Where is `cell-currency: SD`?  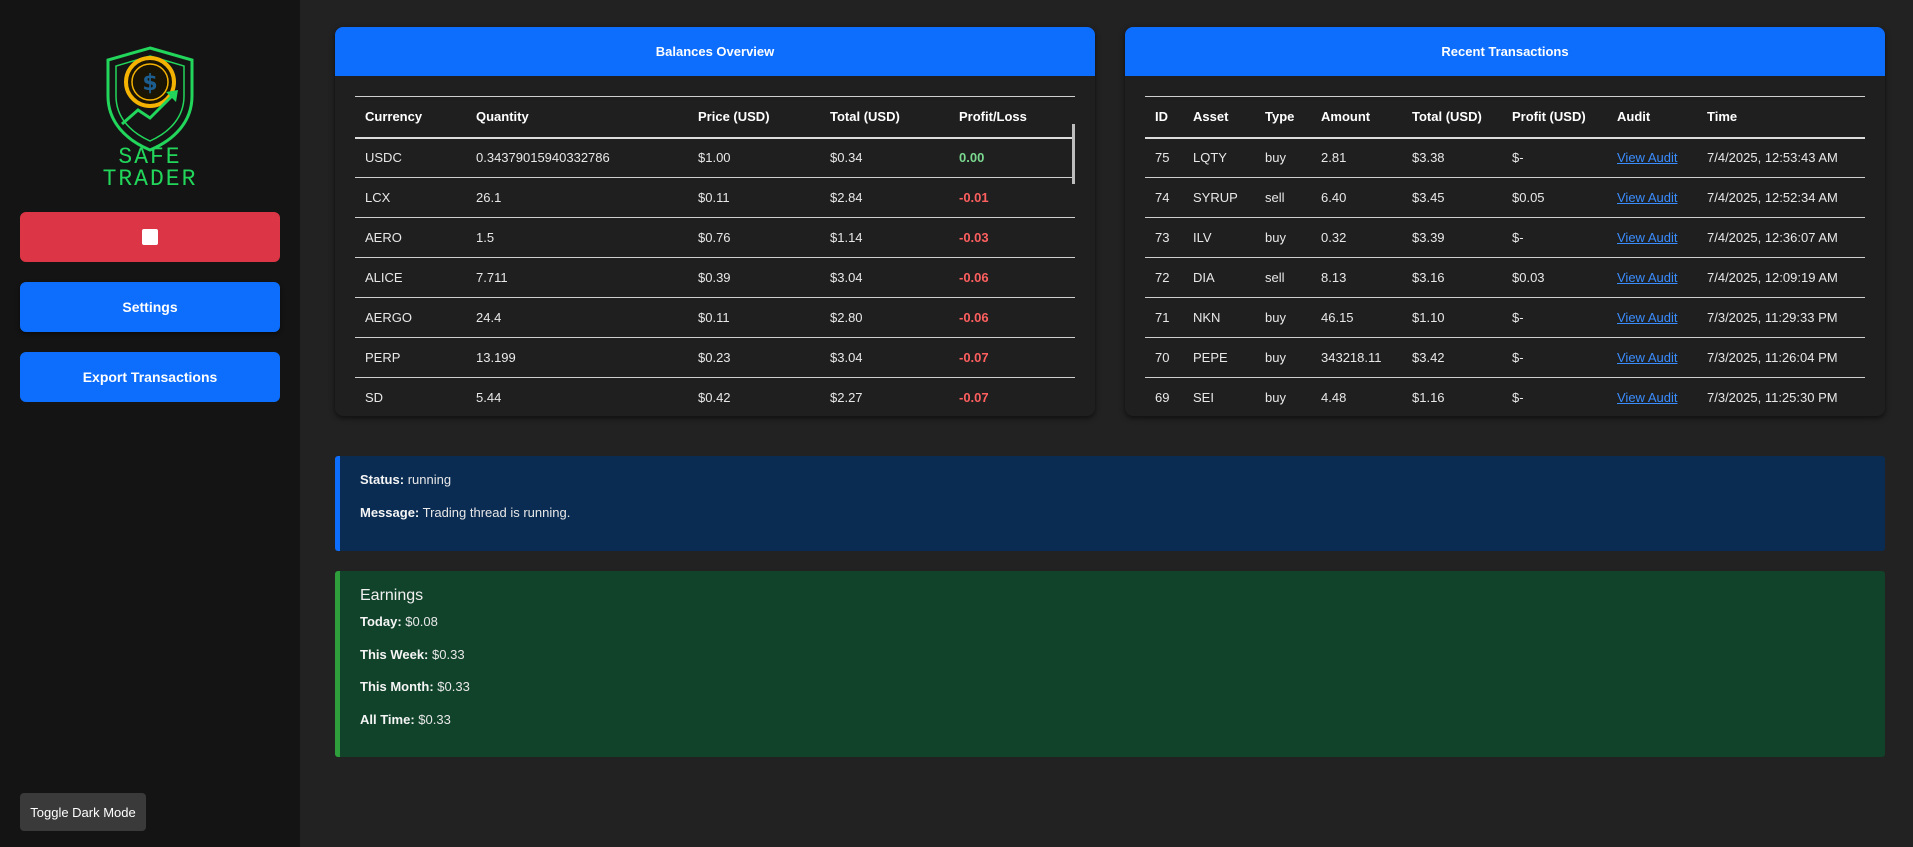 cell-currency: SD is located at coordinates (410, 396).